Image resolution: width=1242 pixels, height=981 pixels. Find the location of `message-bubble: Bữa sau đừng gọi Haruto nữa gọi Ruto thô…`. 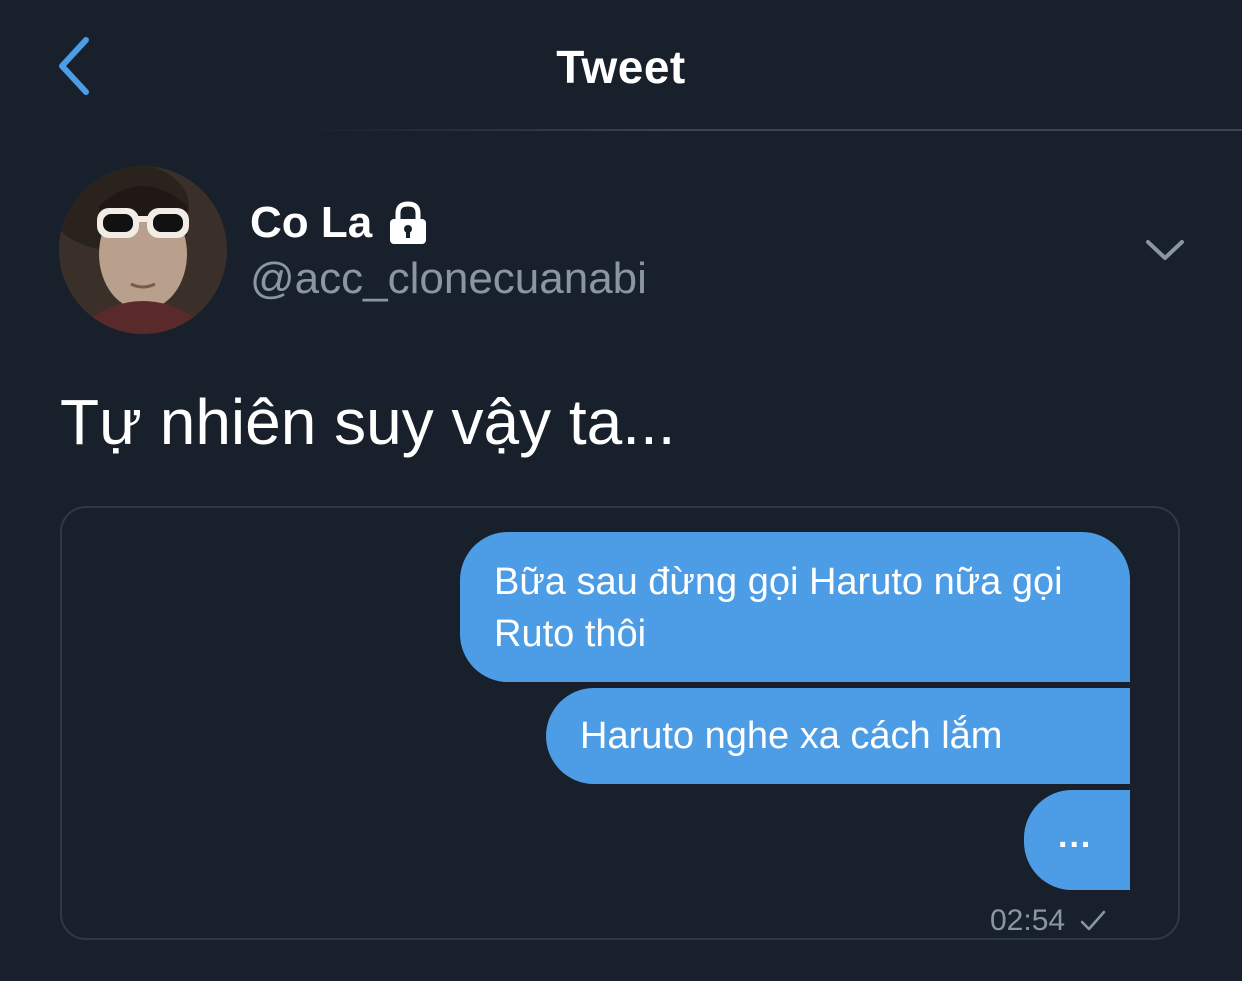

message-bubble: Bữa sau đừng gọi Haruto nữa gọi Ruto thô… is located at coordinates (795, 607).